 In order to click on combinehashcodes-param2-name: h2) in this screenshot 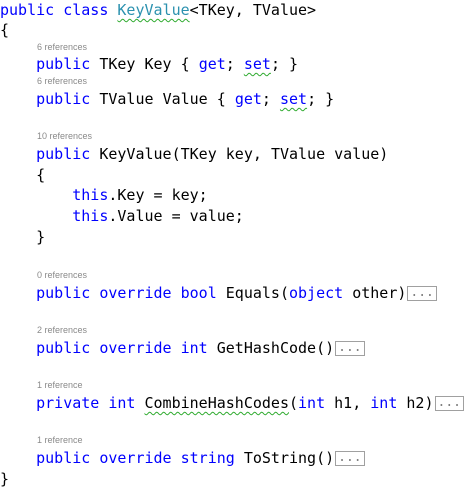, I will do `click(420, 403)`.